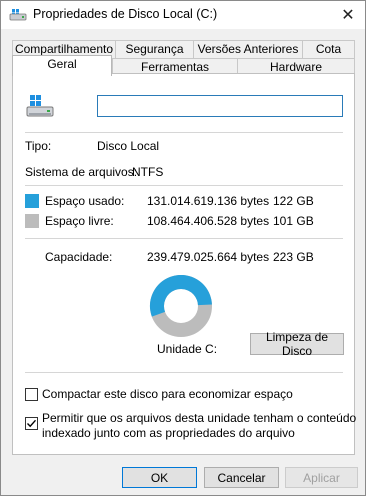 This screenshot has height=496, width=366. What do you see at coordinates (31, 394) in the screenshot?
I see `compress-checkbox` at bounding box center [31, 394].